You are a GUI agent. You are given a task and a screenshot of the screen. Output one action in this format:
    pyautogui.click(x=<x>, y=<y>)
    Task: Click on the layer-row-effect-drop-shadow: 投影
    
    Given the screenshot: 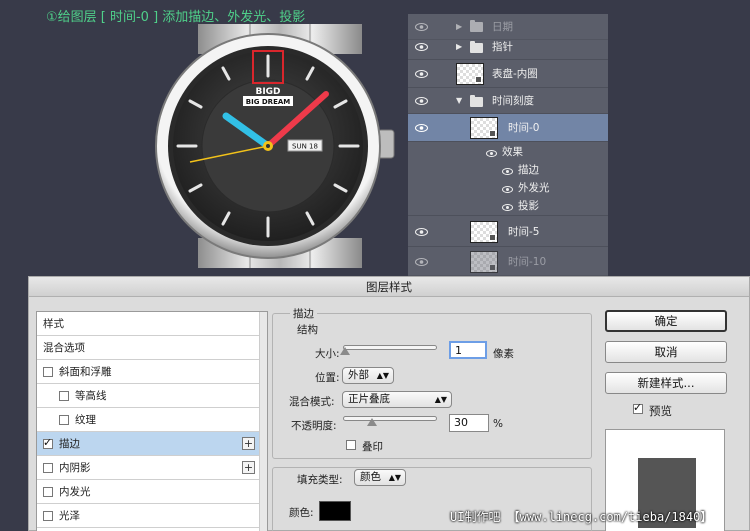 What is the action you would take?
    pyautogui.click(x=508, y=206)
    